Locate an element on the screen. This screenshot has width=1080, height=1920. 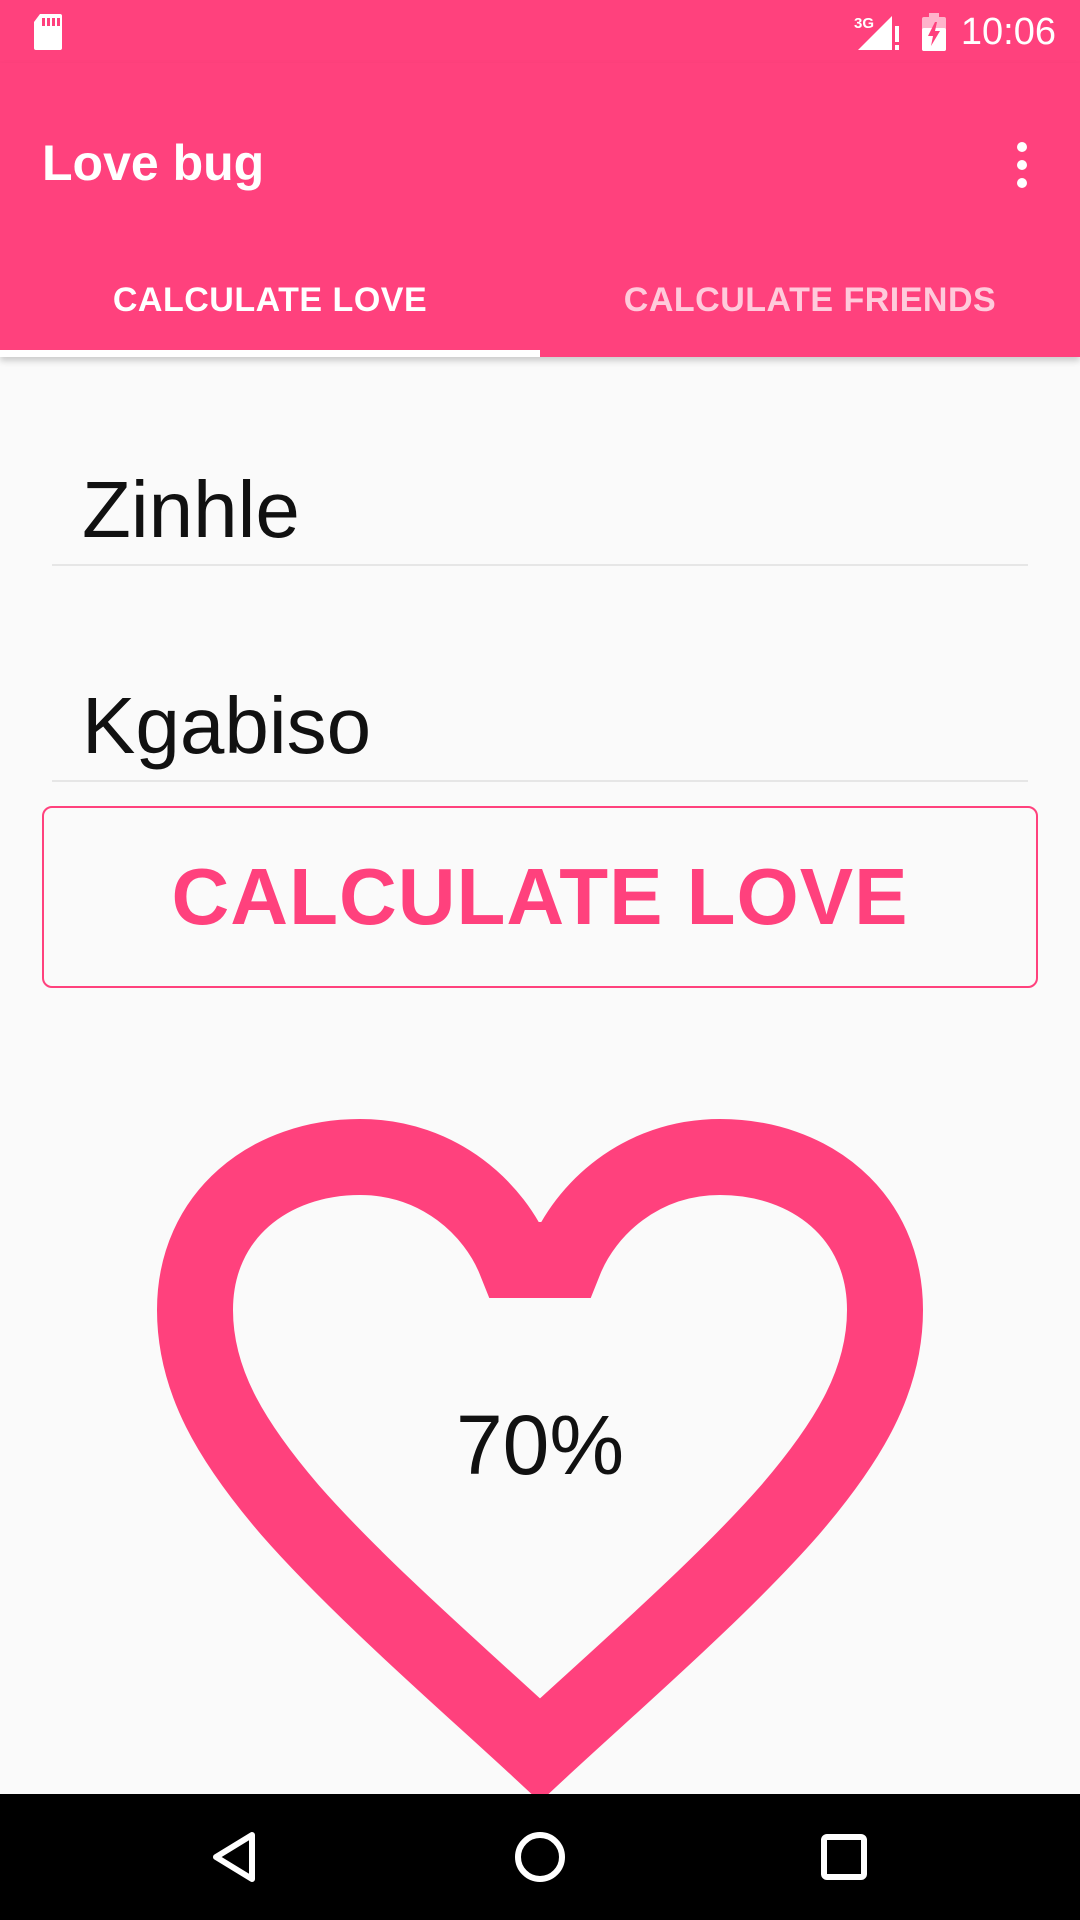
more-vert-icon is located at coordinates (1022, 147).